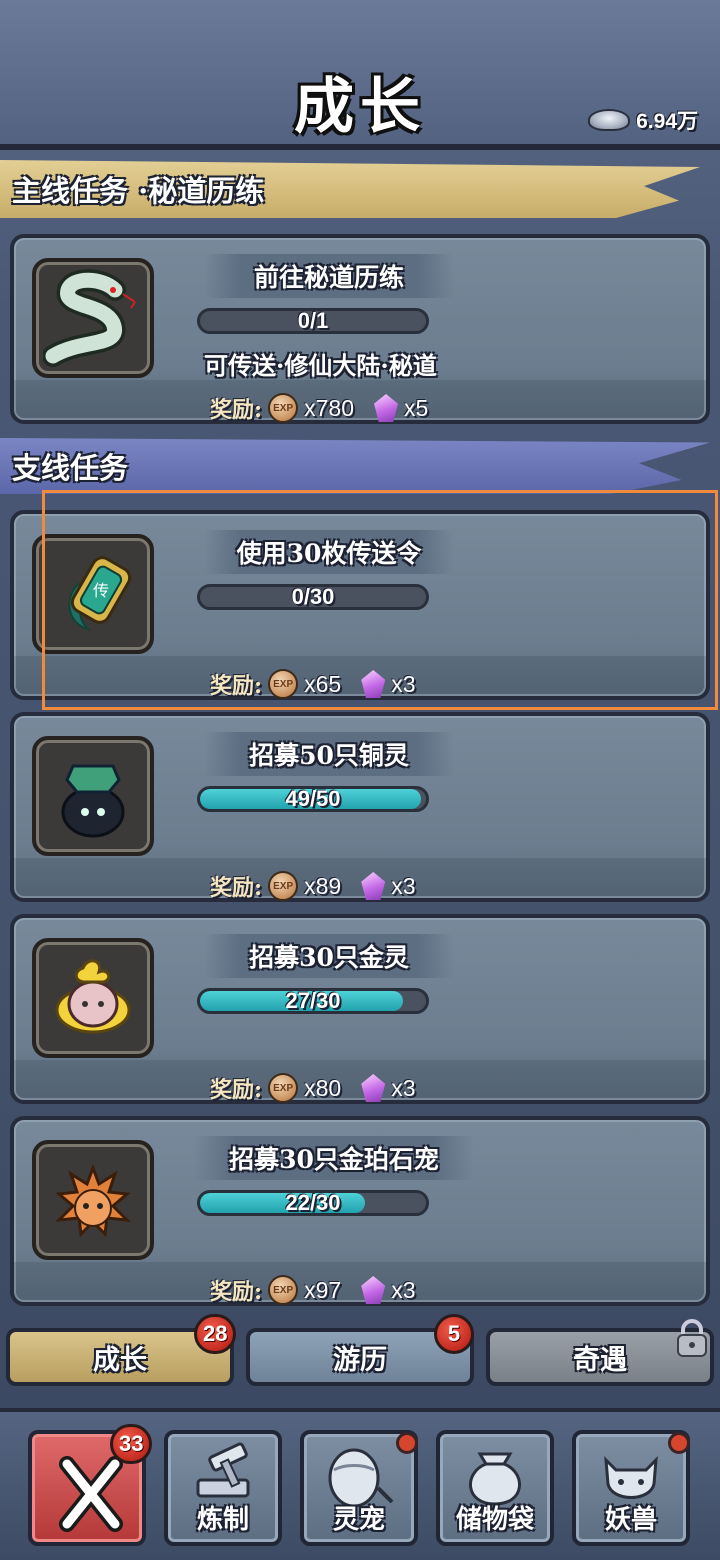 This screenshot has height=1560, width=720. I want to click on tab-badge: 28, so click(215, 1334).